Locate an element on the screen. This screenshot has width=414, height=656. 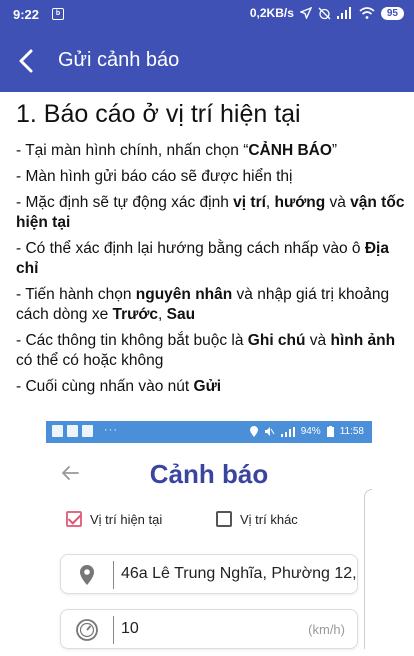
map-pin-icon is located at coordinates (87, 575).